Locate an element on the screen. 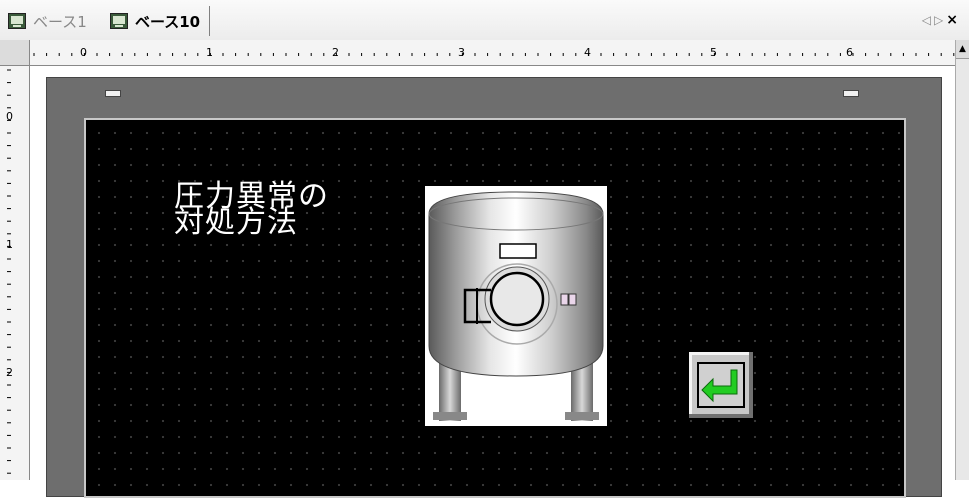 The image size is (969, 498). tab-bar: ベース1 ベース10 ◁▷× is located at coordinates (484, 20).